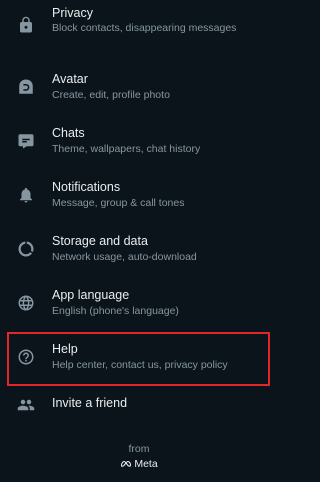  What do you see at coordinates (139, 86) in the screenshot?
I see `settings-item-avatar: Avatar Create, edit, profile photo` at bounding box center [139, 86].